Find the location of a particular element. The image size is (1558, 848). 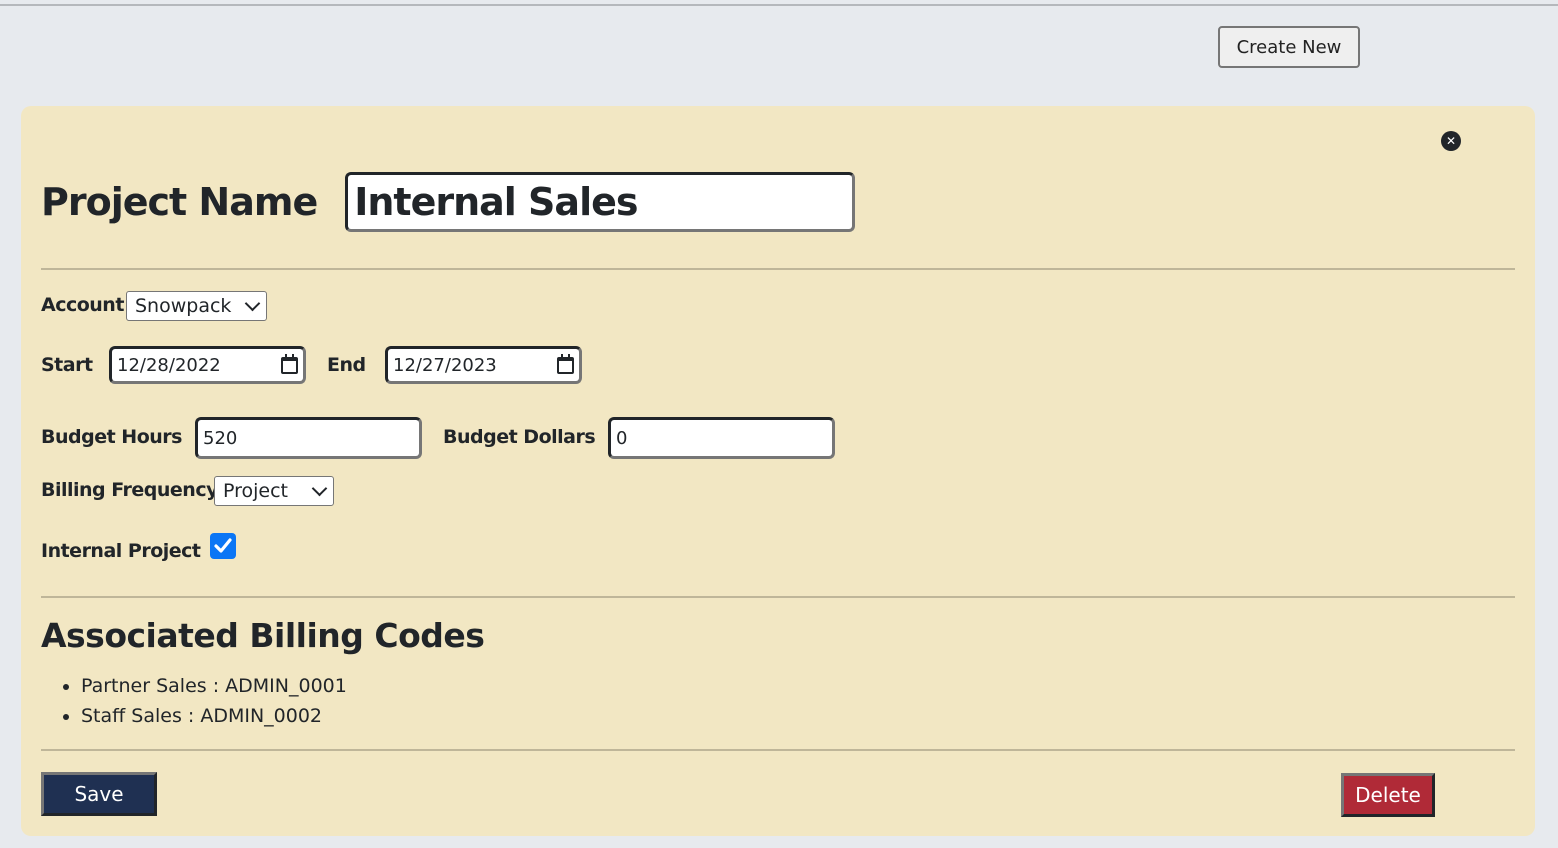

start-date-value: 12/28/2022 is located at coordinates (169, 365).